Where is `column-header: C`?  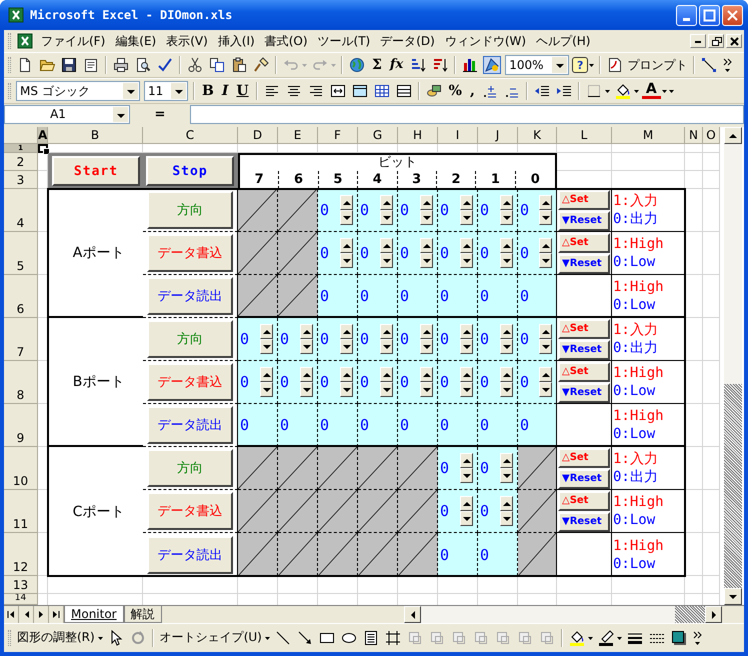 column-header: C is located at coordinates (190, 135).